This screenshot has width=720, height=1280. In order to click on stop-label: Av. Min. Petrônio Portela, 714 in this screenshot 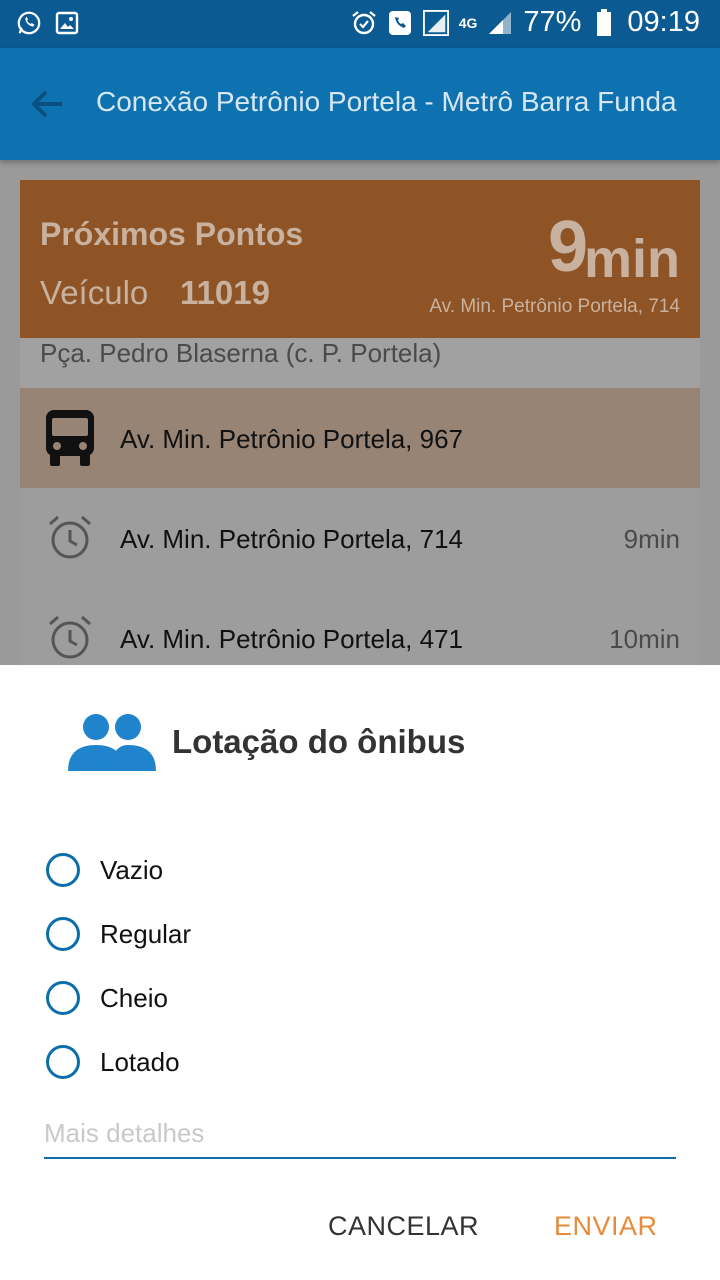, I will do `click(292, 539)`.